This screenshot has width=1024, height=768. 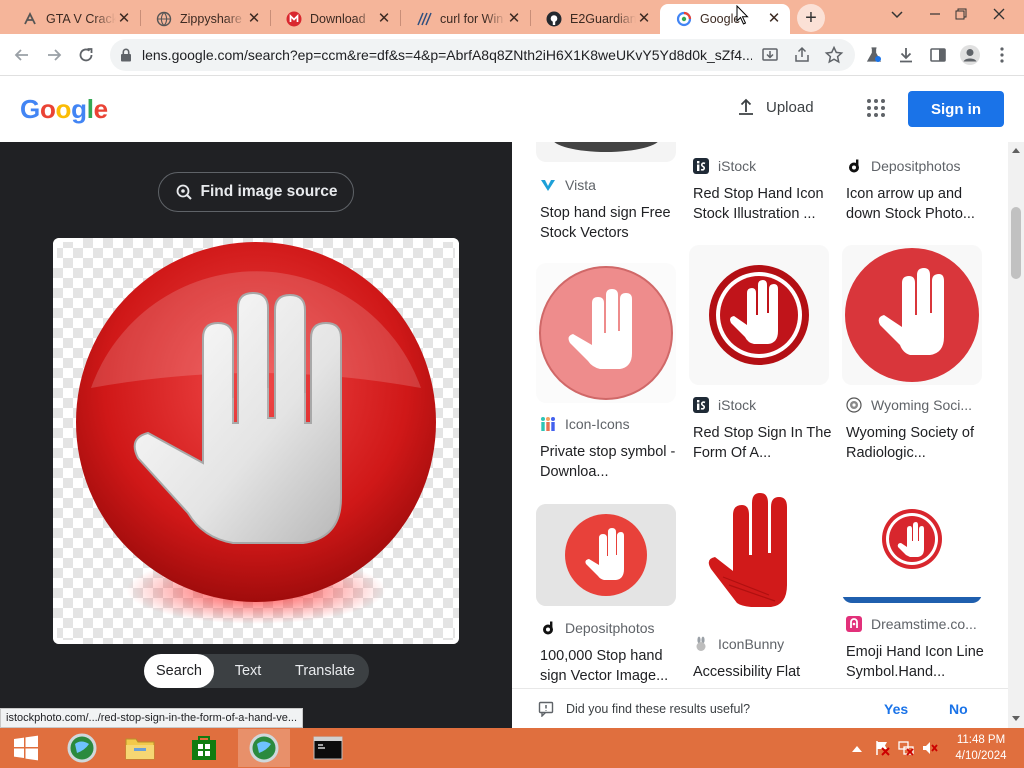 What do you see at coordinates (956, 109) in the screenshot?
I see `sign-in-button: Sign in` at bounding box center [956, 109].